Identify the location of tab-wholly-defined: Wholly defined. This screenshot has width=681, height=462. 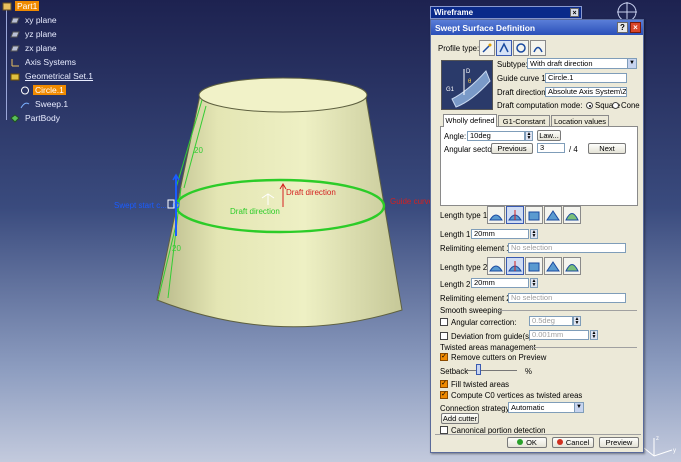
(470, 120).